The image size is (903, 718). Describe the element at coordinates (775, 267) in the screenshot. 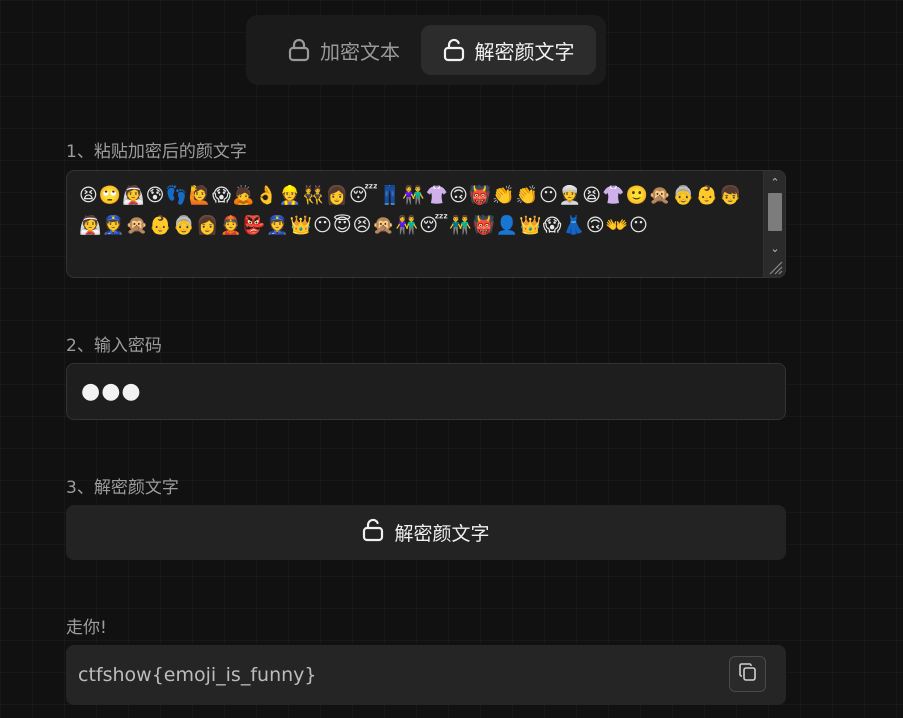

I see `resize-grip-icon` at that location.